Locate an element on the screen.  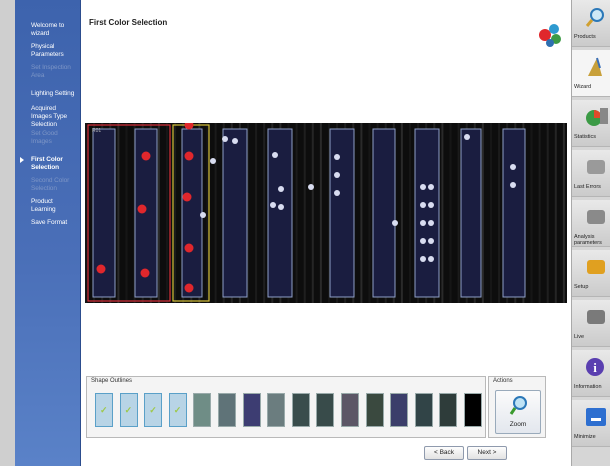
wizard-step-label: Lighting Setting is located at coordinates (53, 93).